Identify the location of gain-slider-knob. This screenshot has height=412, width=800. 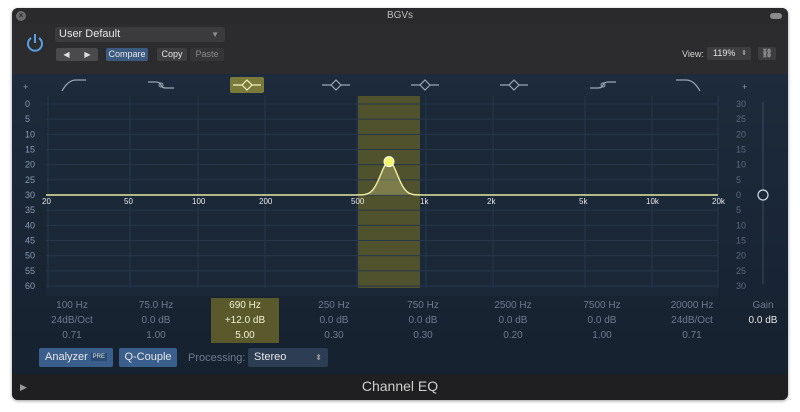
(763, 195).